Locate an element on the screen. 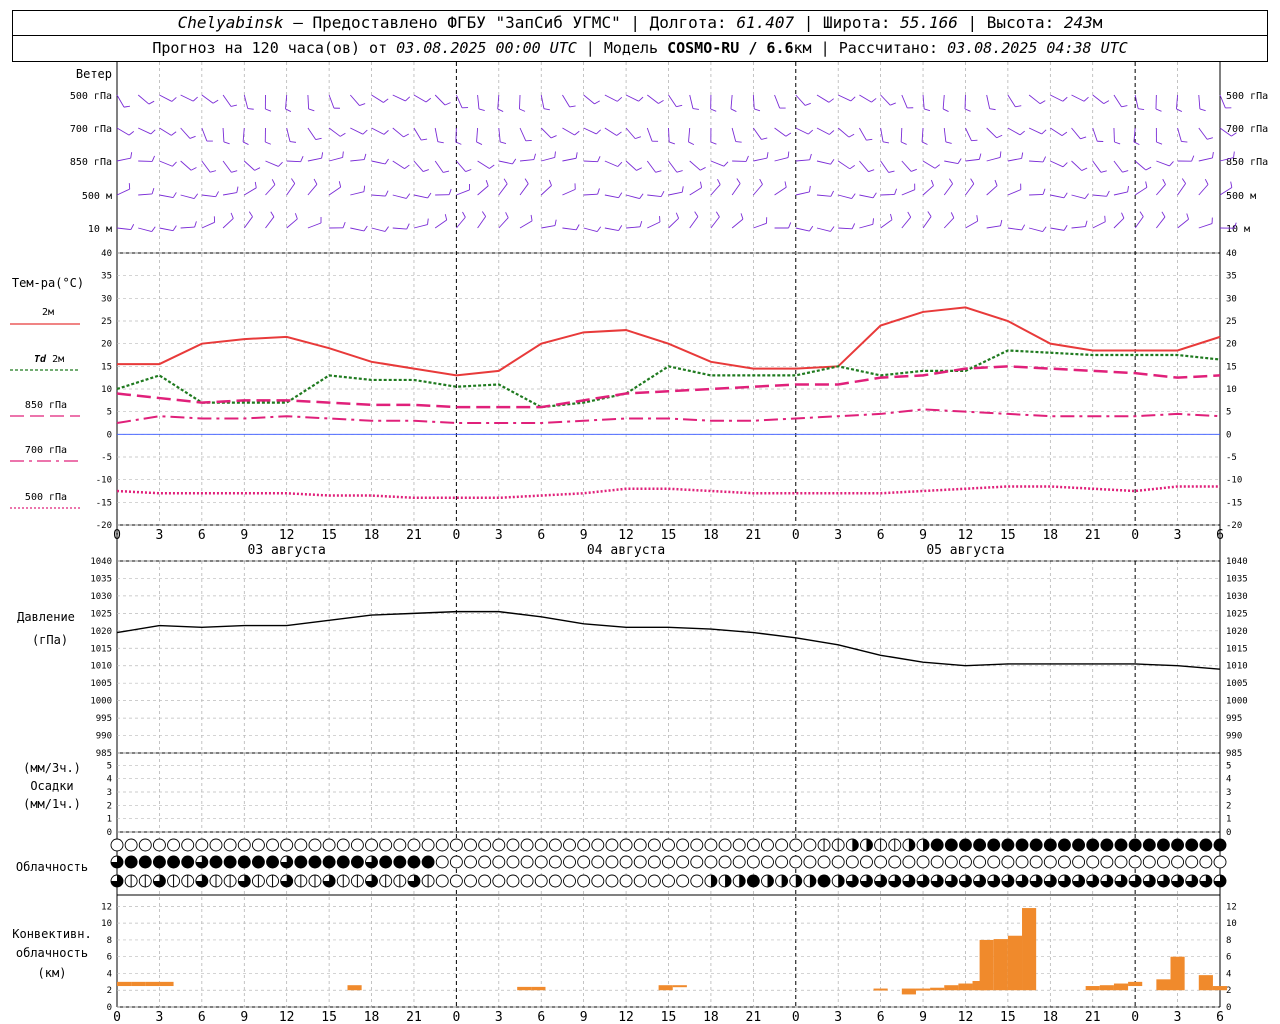 This screenshot has width=1280, height=1024. pressure-tick-right: 990 is located at coordinates (1234, 737).